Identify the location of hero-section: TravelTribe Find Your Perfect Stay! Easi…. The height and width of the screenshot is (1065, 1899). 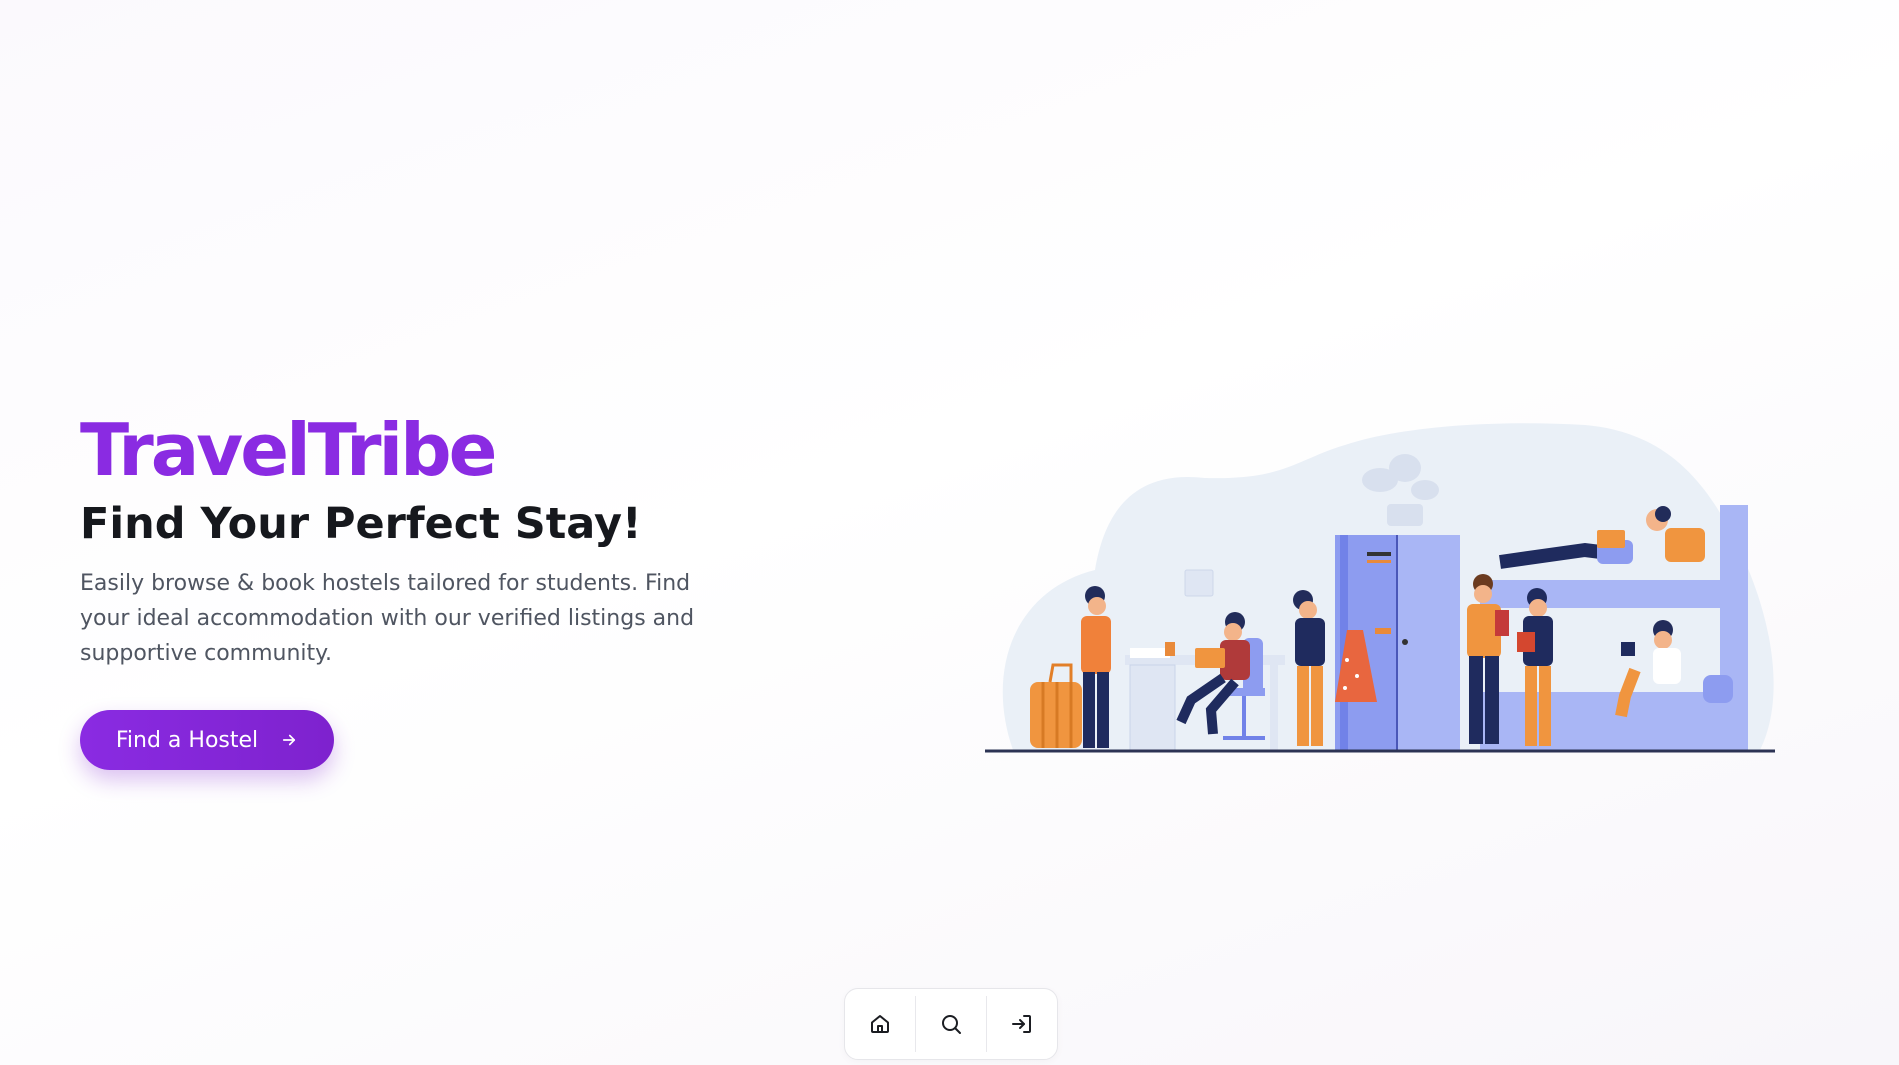
(400, 539).